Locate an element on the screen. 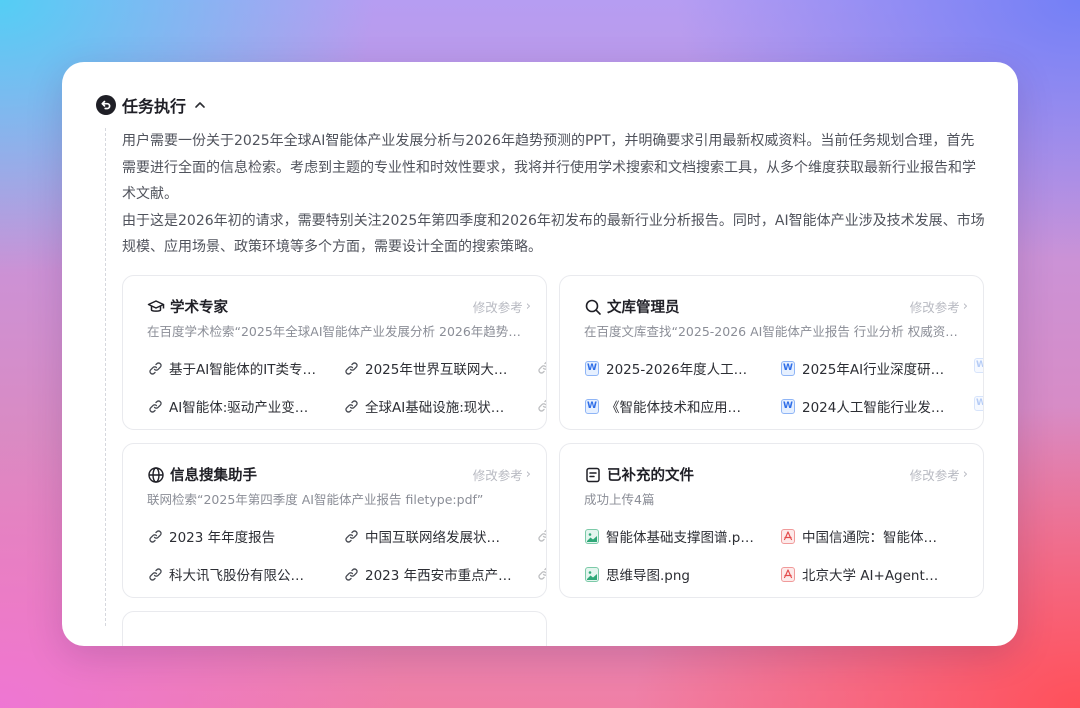 The height and width of the screenshot is (708, 1080). task-title: 任务执行 is located at coordinates (154, 106).